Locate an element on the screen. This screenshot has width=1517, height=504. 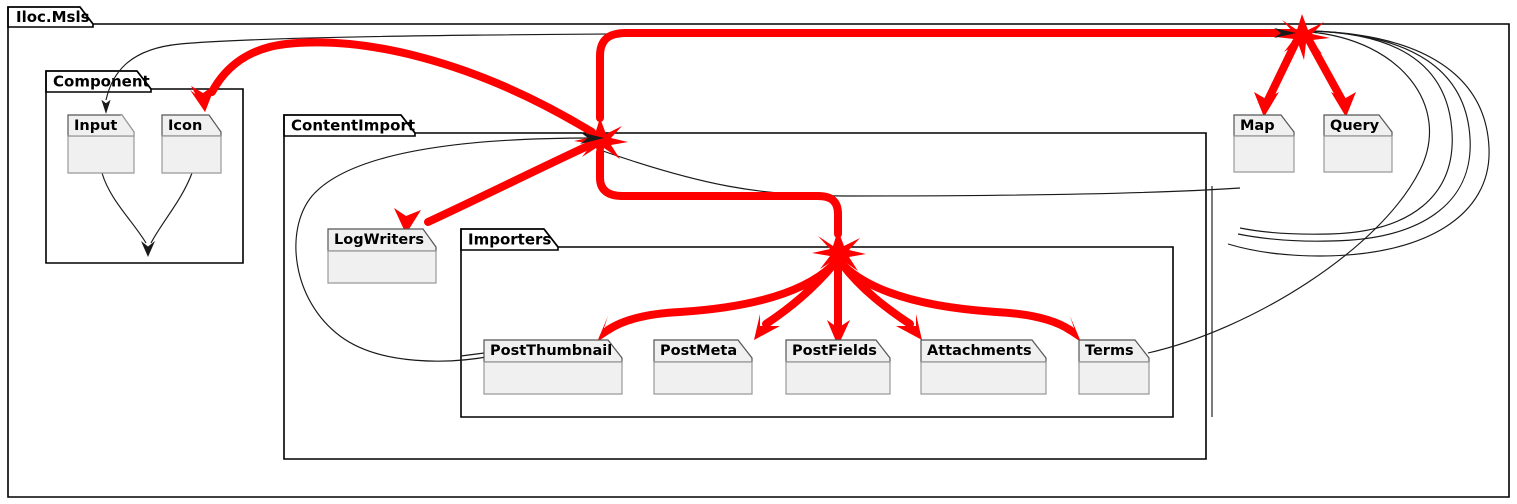
package-label-component: Component is located at coordinates (101, 82).